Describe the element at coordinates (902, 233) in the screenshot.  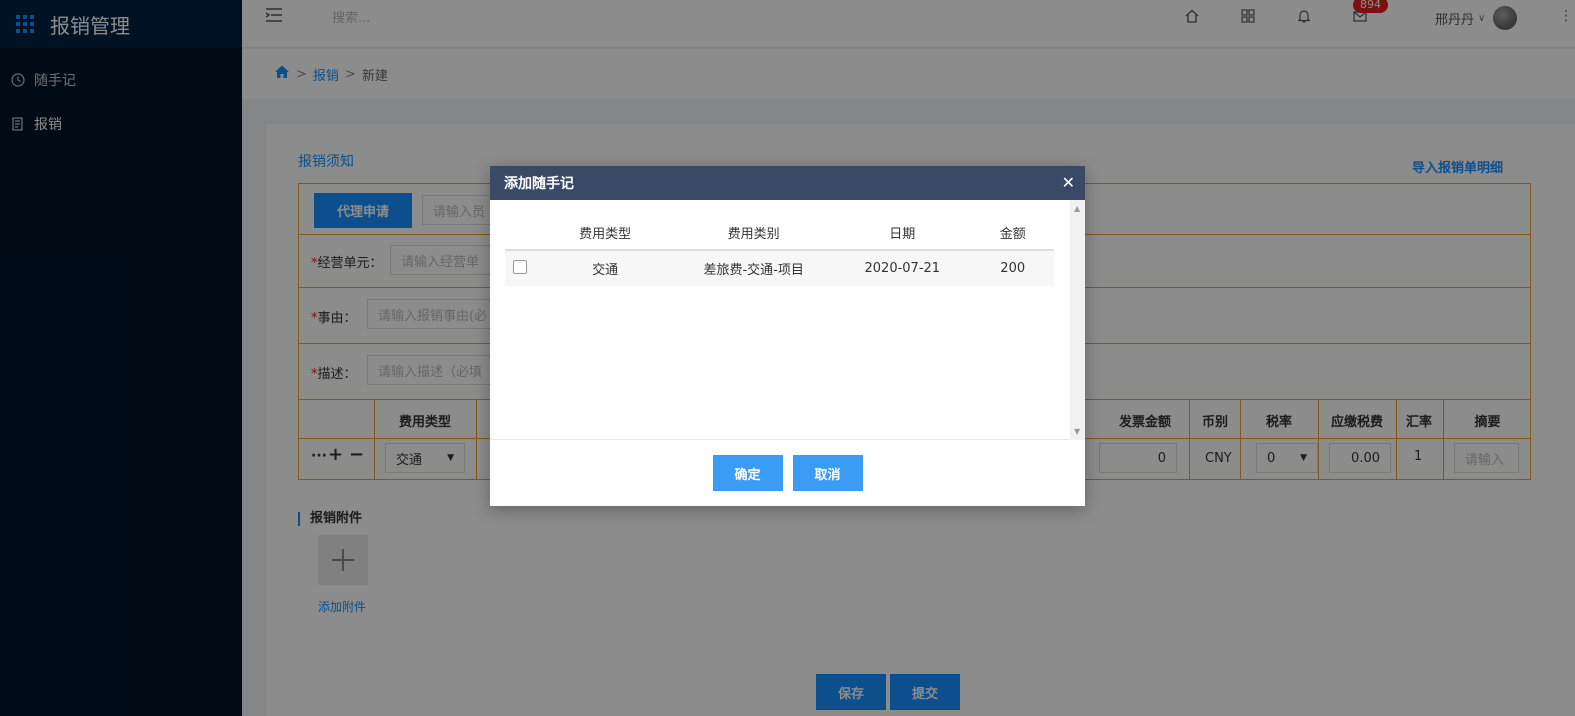
I see `col-date: 日期` at that location.